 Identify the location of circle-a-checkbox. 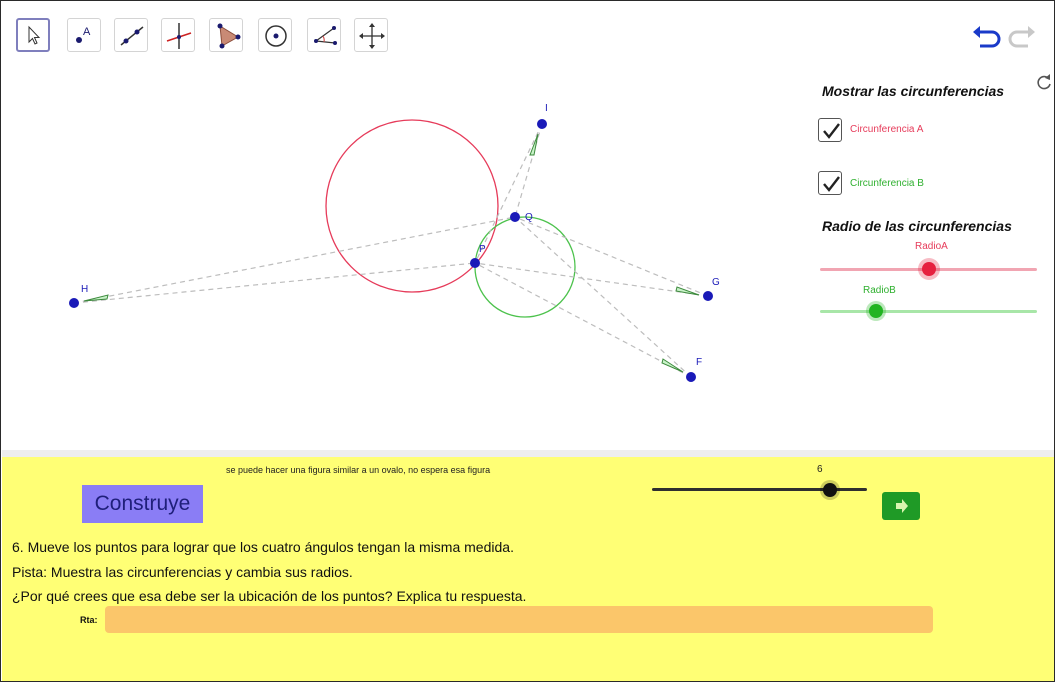
(830, 130).